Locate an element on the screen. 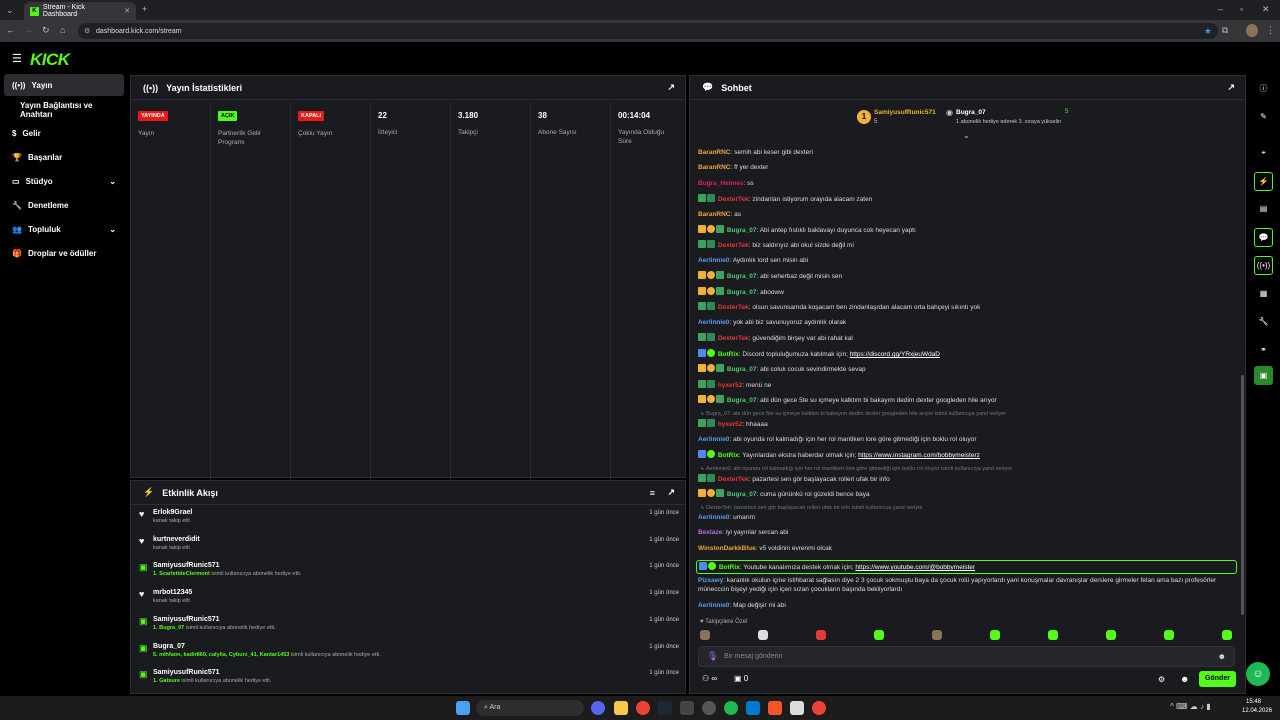 This screenshot has height=720, width=1280. chat-username: Bugra_Helmes is located at coordinates (721, 183).